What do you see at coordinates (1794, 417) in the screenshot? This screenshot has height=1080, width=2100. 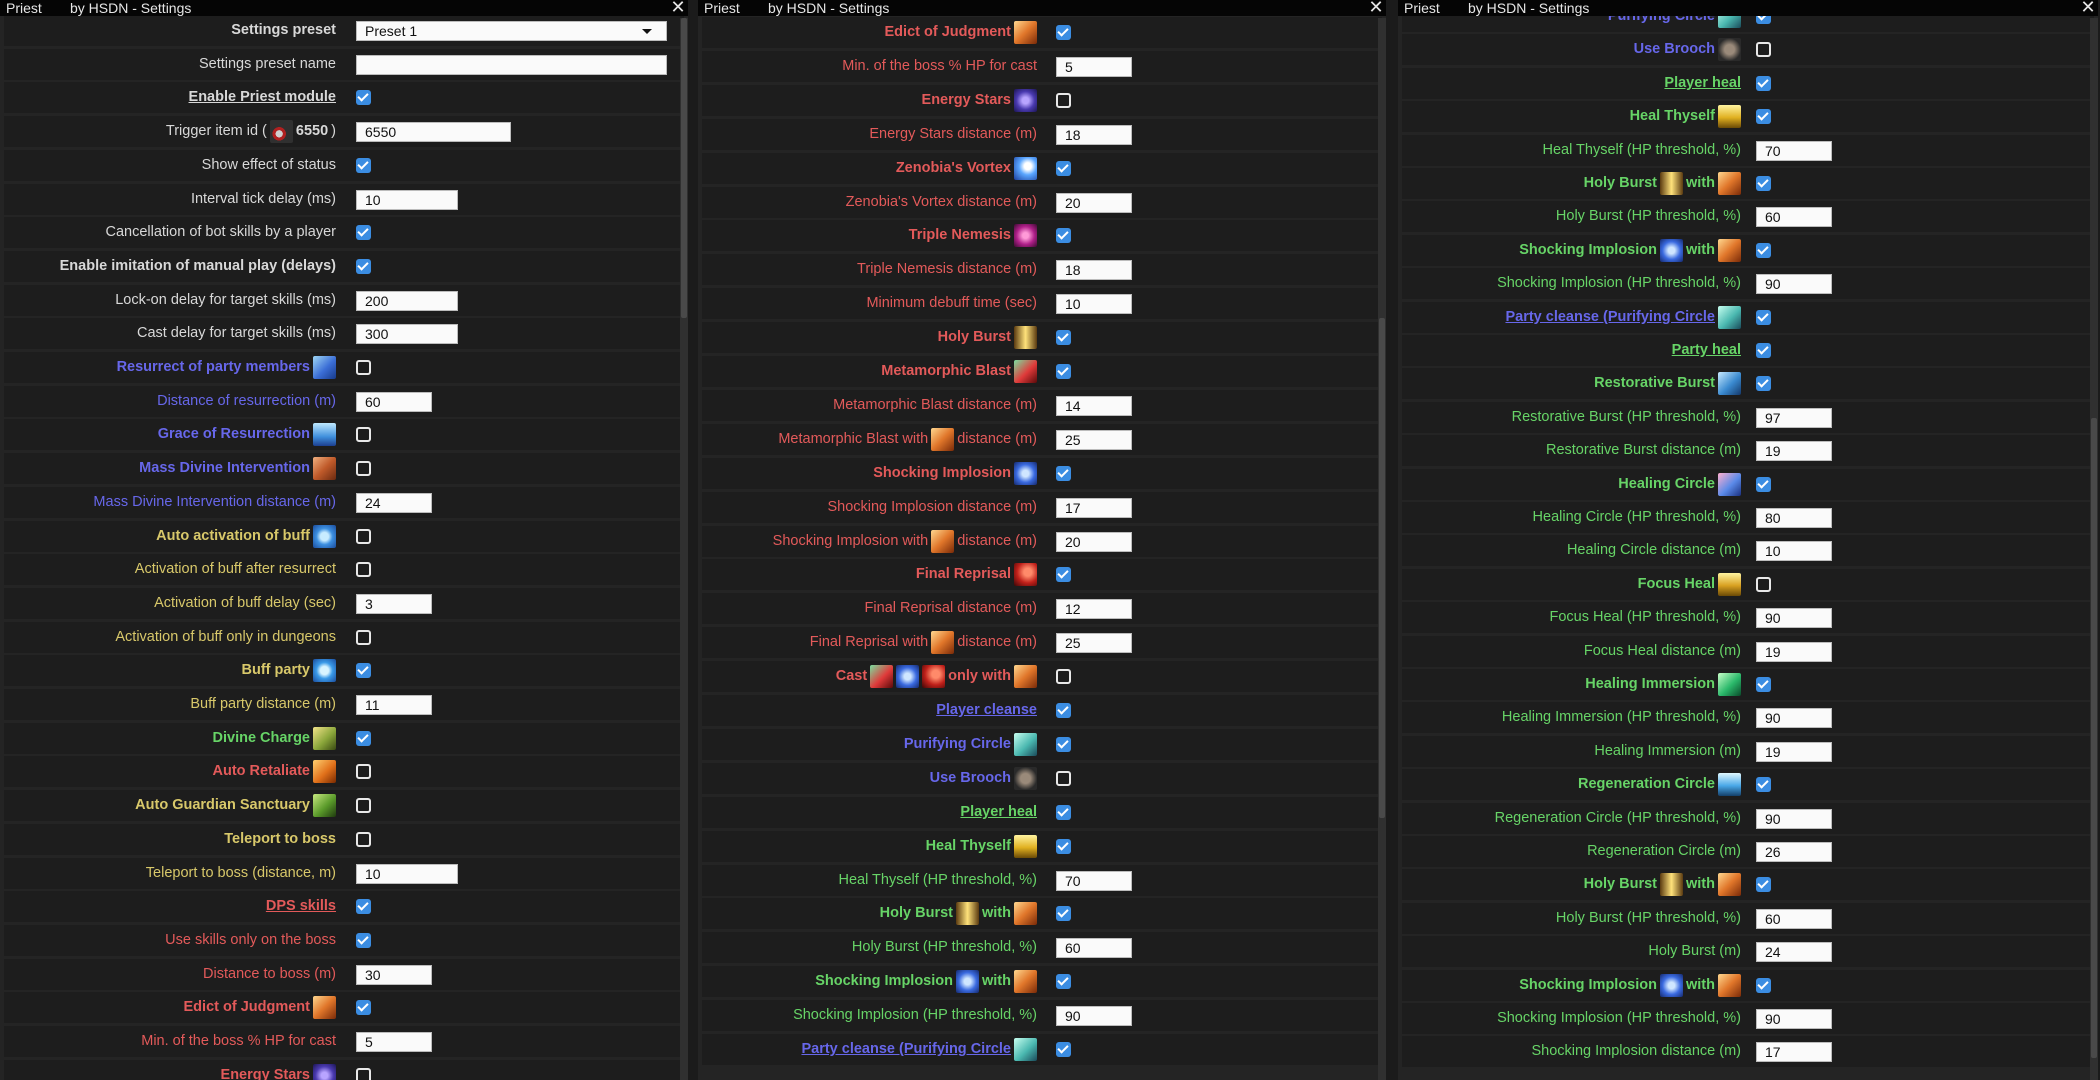 I see `setting-input: 97` at bounding box center [1794, 417].